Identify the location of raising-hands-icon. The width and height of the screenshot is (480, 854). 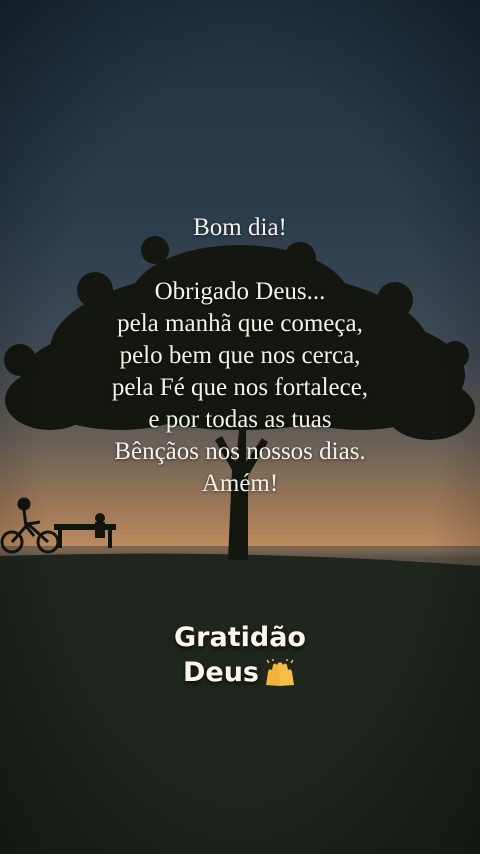
(280, 672).